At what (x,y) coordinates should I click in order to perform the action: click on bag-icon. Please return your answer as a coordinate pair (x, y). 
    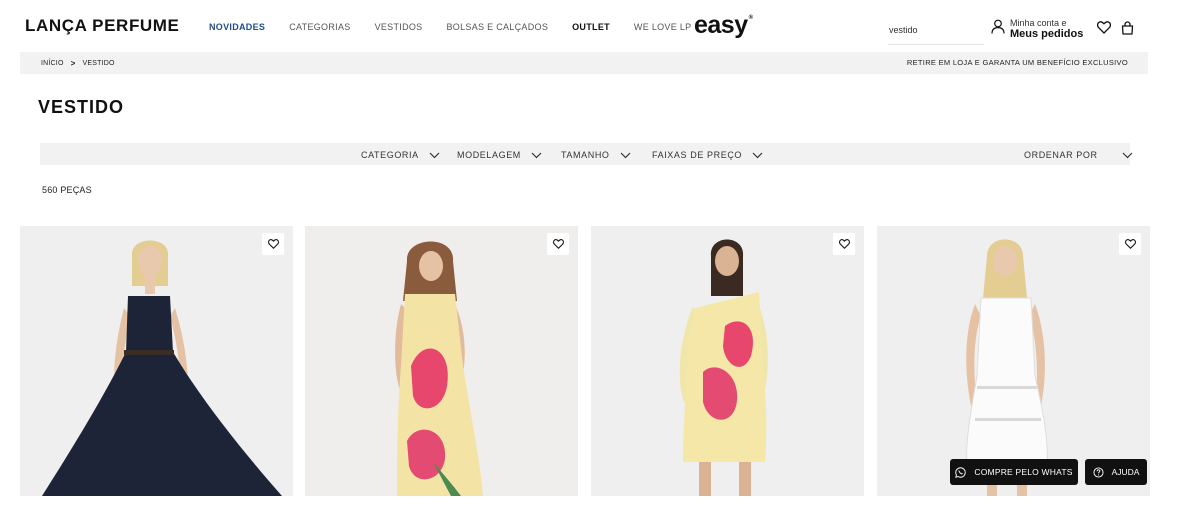
    Looking at the image, I should click on (1127, 28).